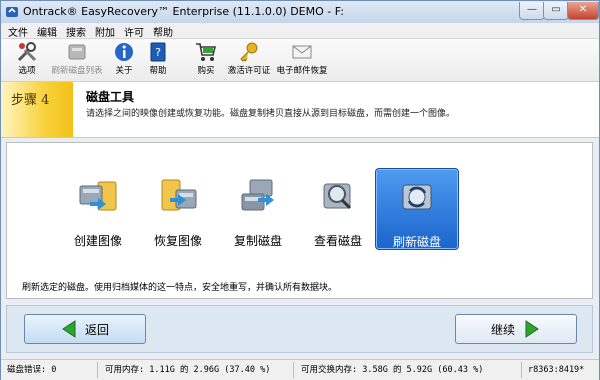  Describe the element at coordinates (179, 195) in the screenshot. I see `restore-image-icon` at that location.